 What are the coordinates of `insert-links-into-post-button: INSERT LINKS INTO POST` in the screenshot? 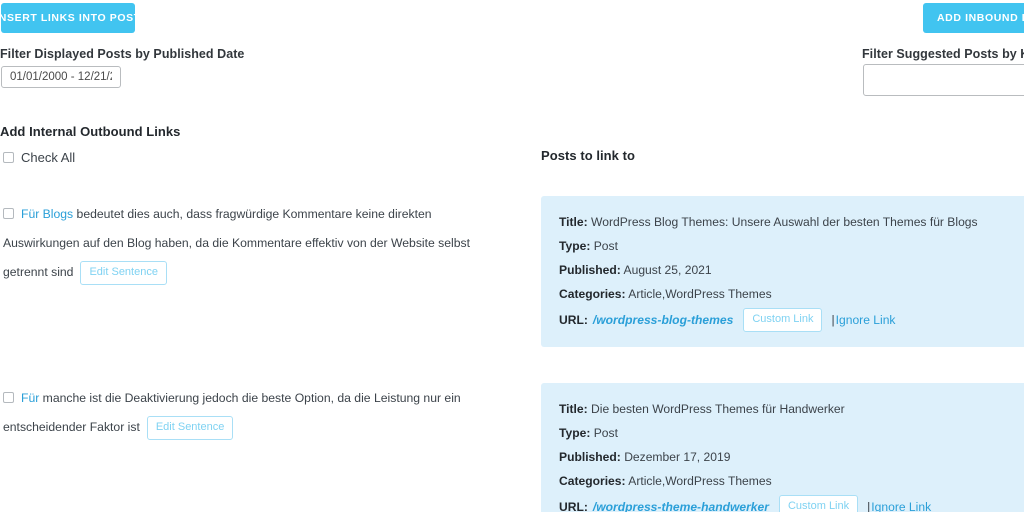 It's located at (70, 18).